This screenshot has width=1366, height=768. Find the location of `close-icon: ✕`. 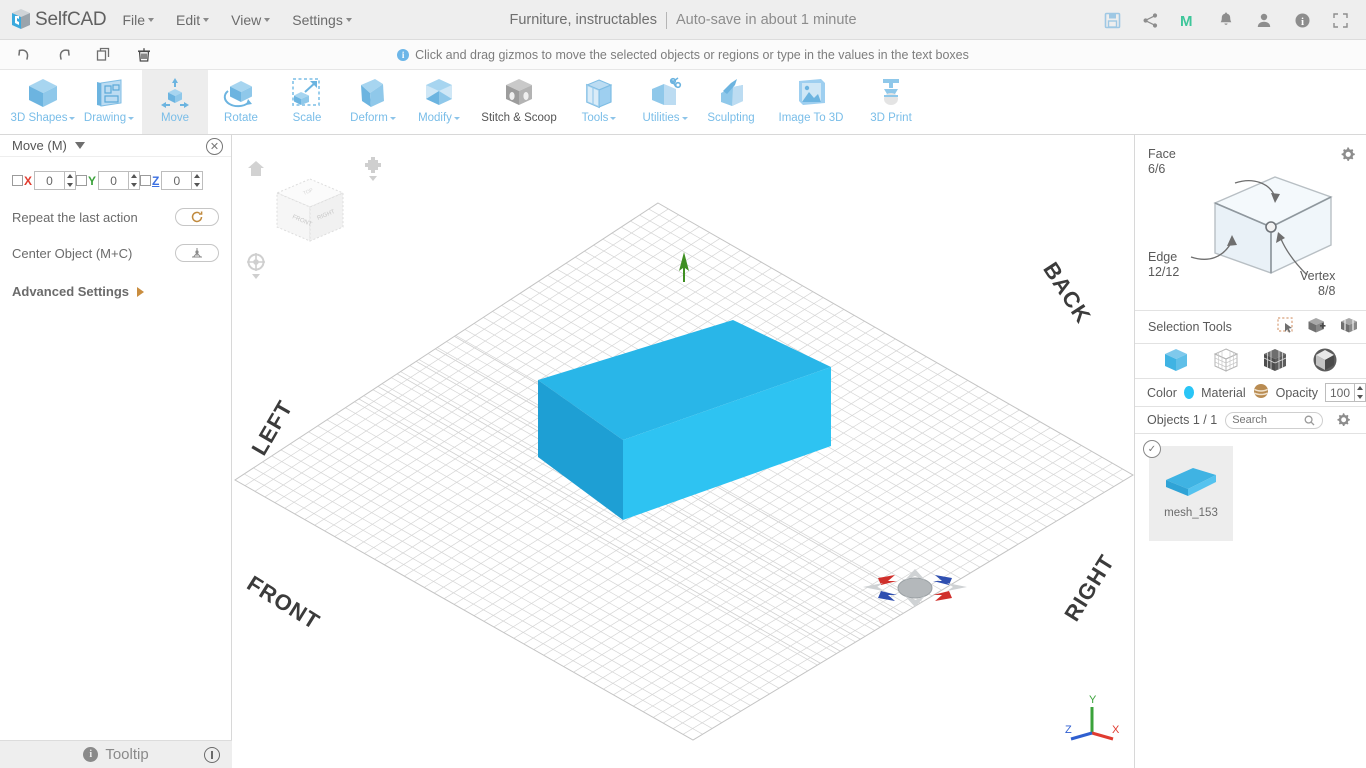

close-icon: ✕ is located at coordinates (214, 146).